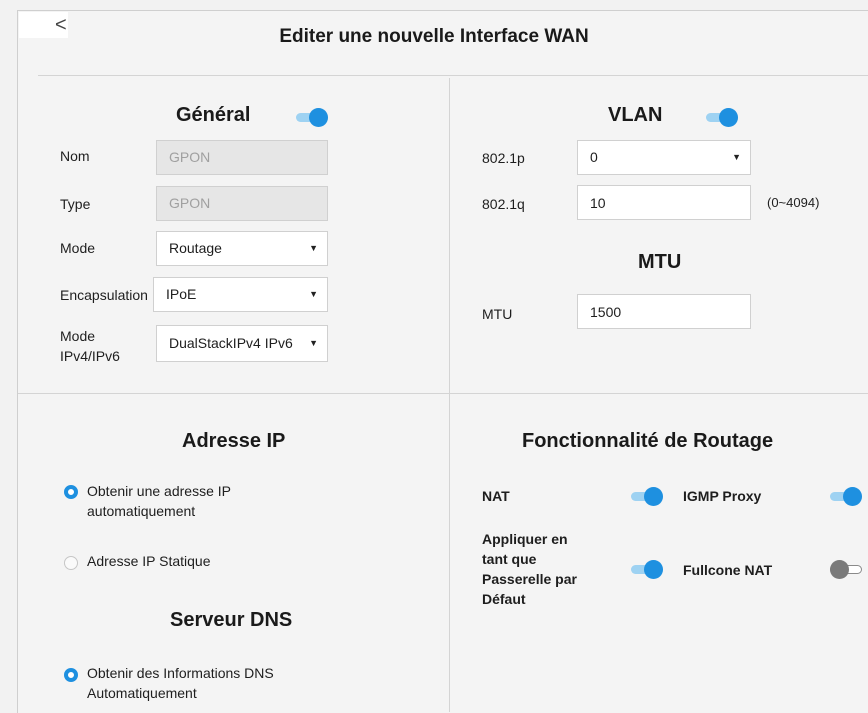 This screenshot has height=713, width=868. I want to click on ip-auto-radio, so click(71, 492).